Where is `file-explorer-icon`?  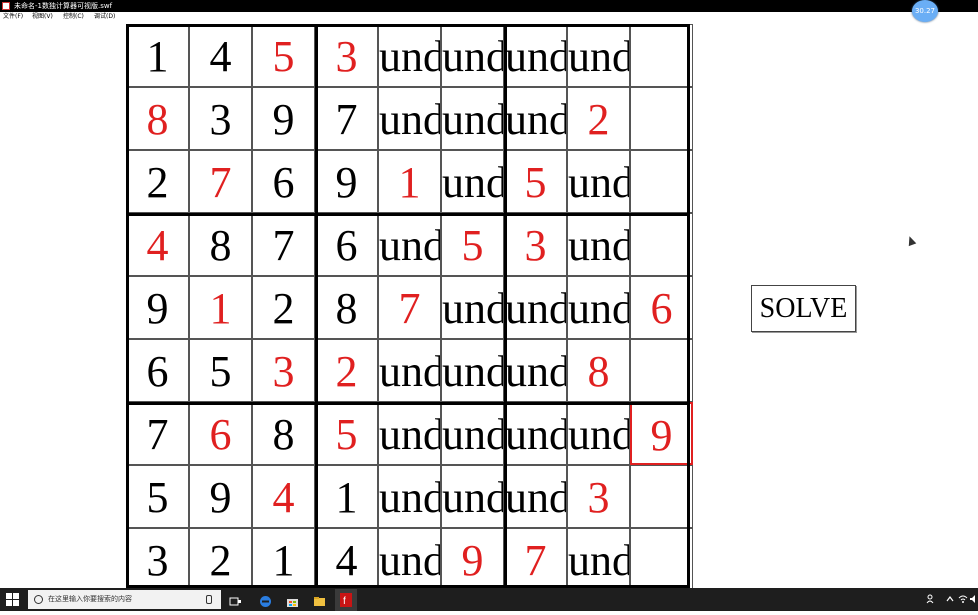
file-explorer-icon is located at coordinates (319, 599).